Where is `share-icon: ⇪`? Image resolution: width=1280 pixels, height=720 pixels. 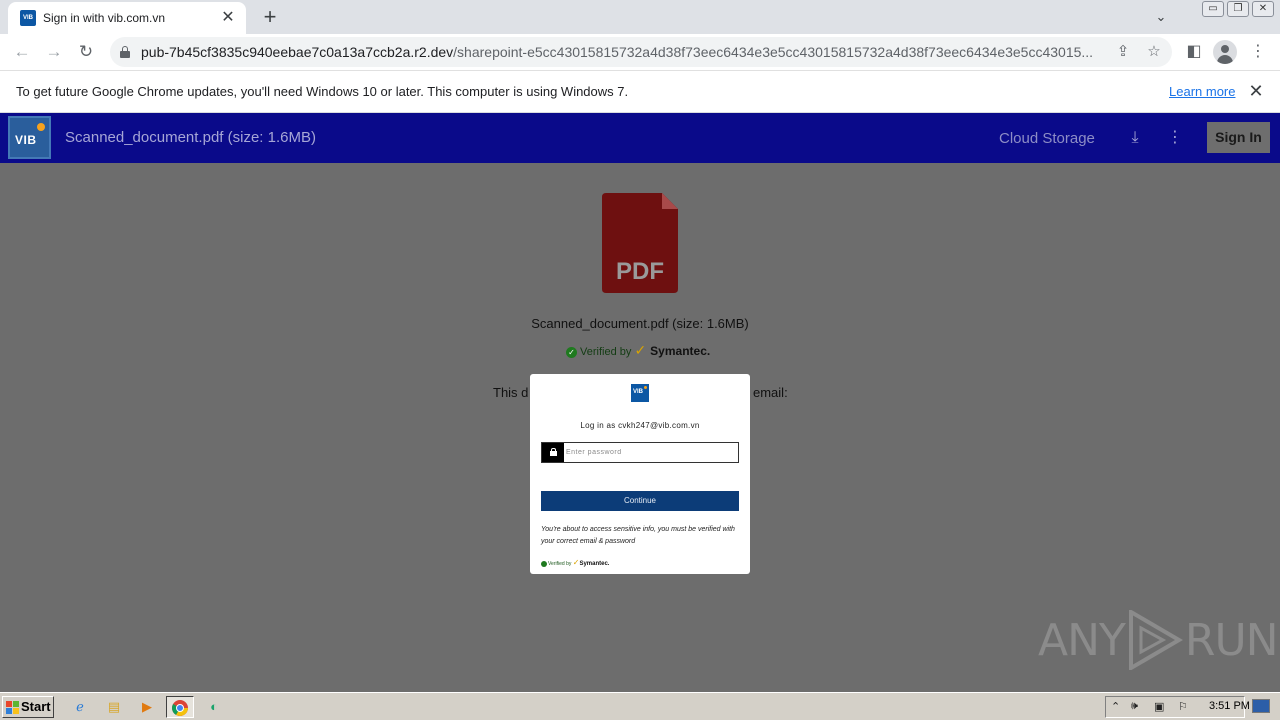 share-icon: ⇪ is located at coordinates (1123, 52).